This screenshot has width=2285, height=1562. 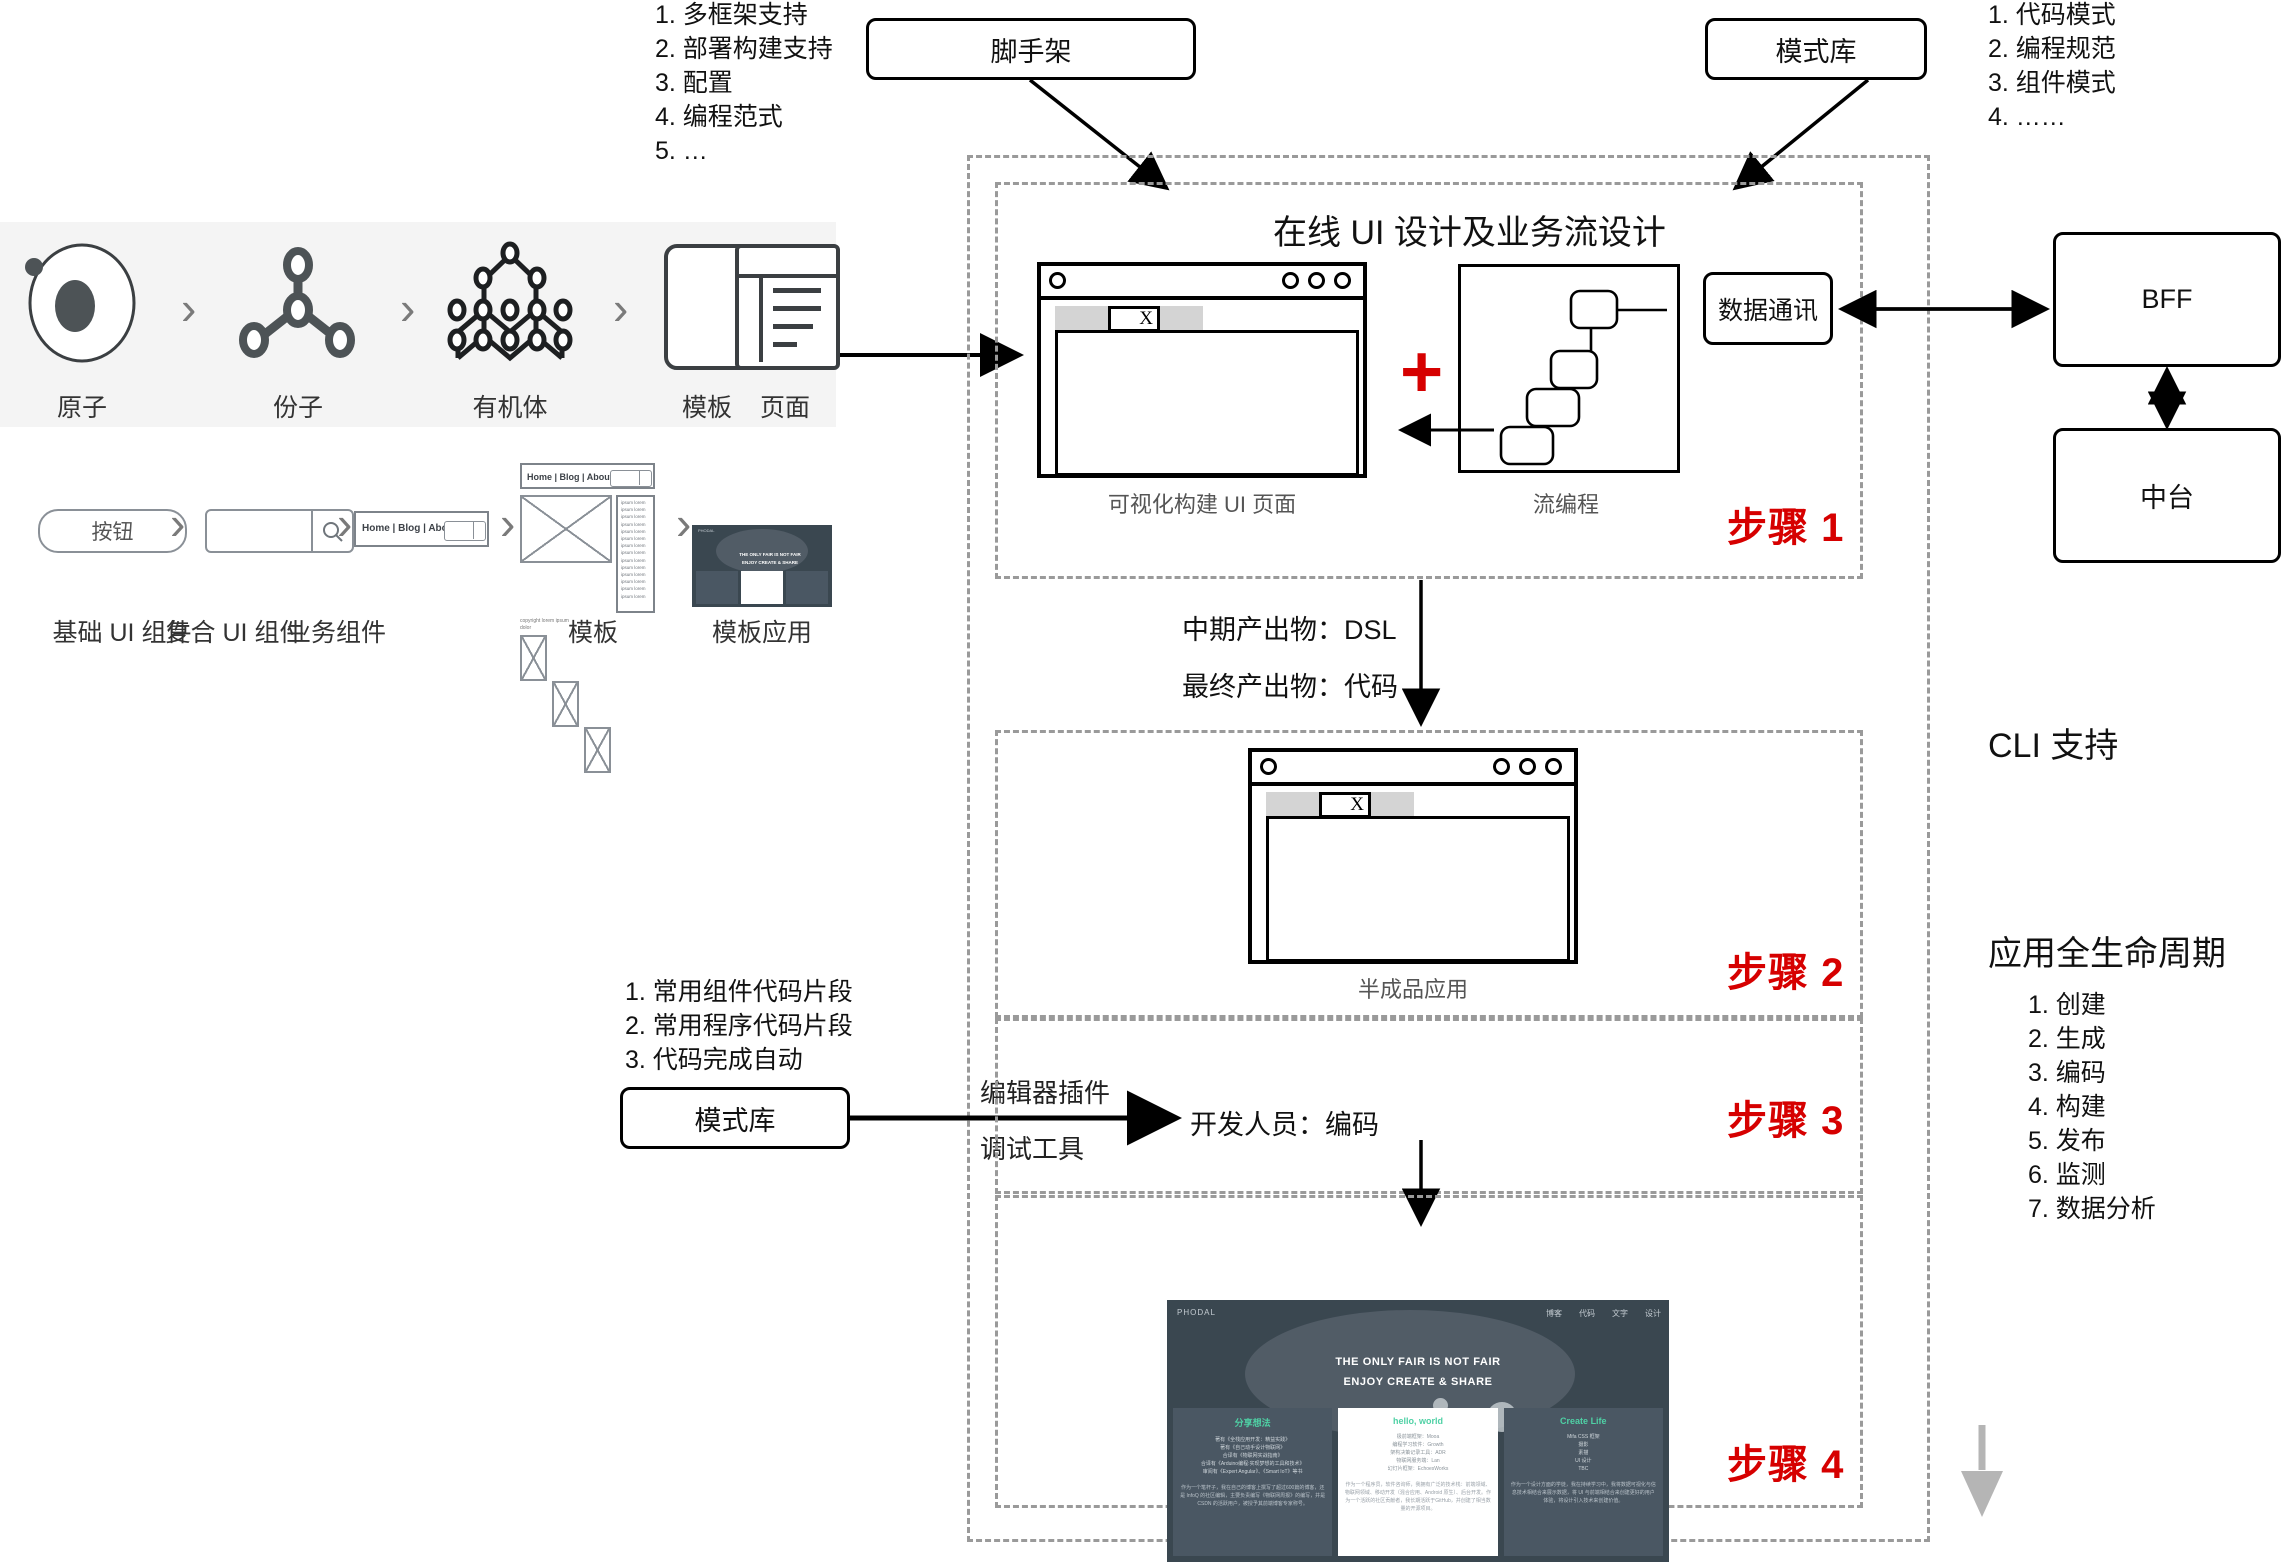 What do you see at coordinates (81, 408) in the screenshot?
I see `atomic-item-atom-label: 原子` at bounding box center [81, 408].